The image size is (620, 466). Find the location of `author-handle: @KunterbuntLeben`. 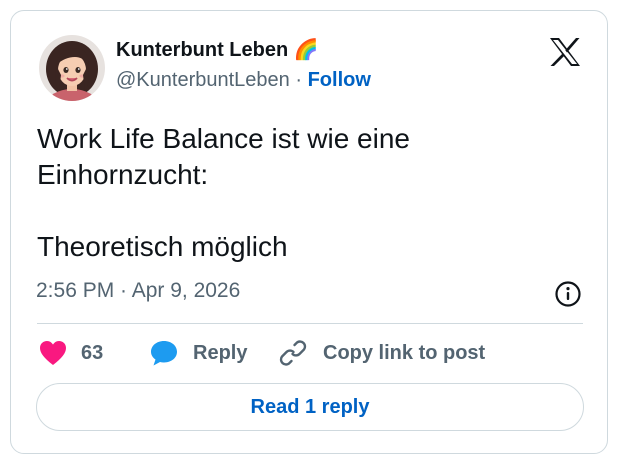

author-handle: @KunterbuntLeben is located at coordinates (203, 80).